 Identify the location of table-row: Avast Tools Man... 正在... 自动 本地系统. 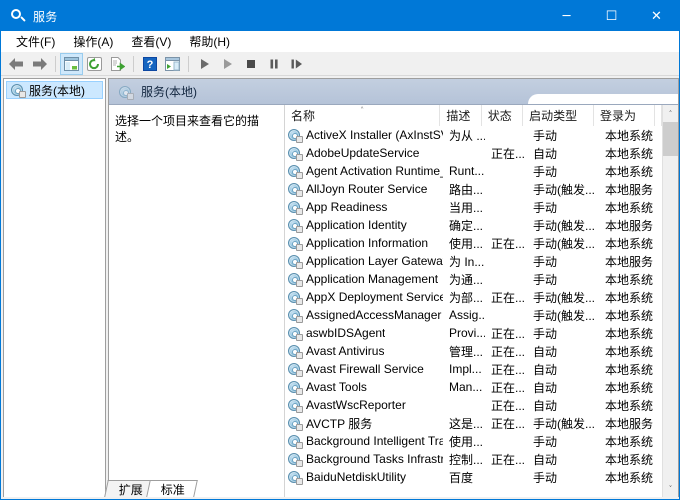
(473, 387).